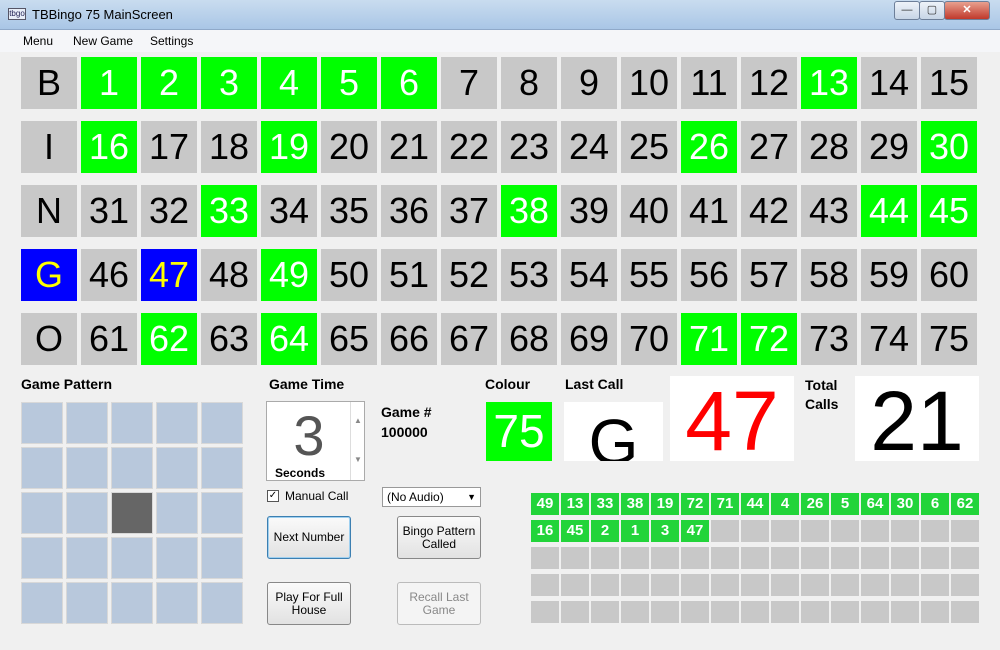  What do you see at coordinates (649, 275) in the screenshot?
I see `board-number: 55` at bounding box center [649, 275].